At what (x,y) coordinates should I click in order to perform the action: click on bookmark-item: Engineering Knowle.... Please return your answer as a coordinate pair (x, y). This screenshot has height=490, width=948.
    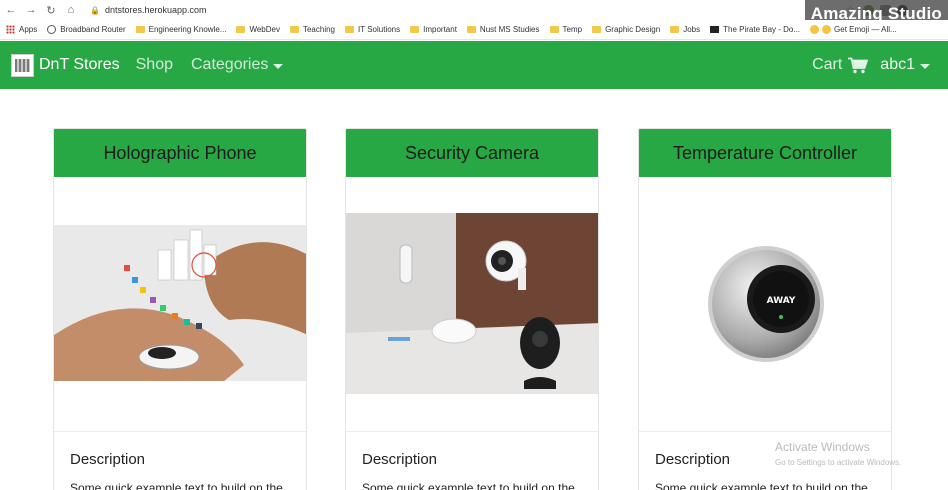
    Looking at the image, I should click on (180, 29).